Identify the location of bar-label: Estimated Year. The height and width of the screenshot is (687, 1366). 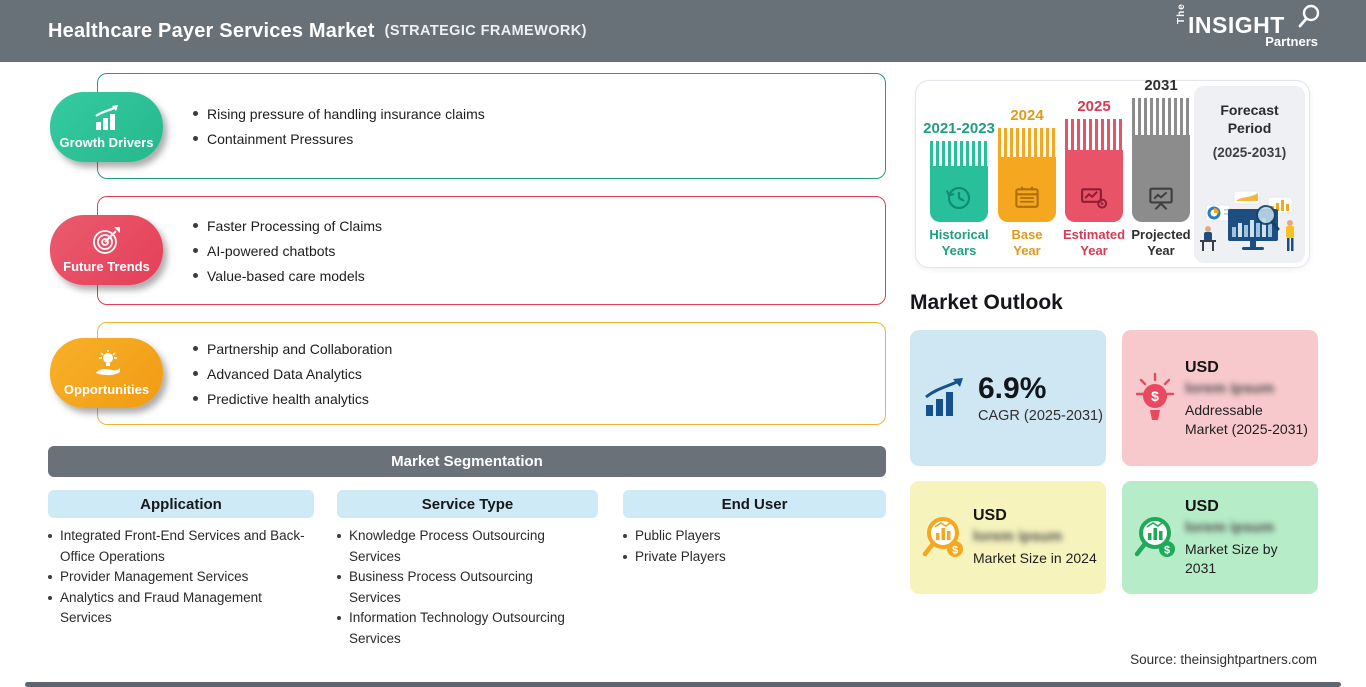
(1094, 242).